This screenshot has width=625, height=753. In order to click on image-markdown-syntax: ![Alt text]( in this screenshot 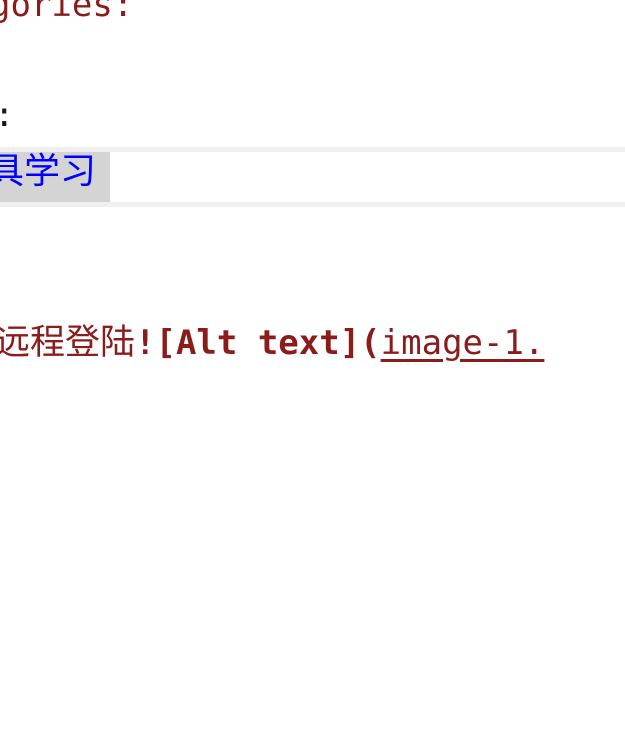, I will do `click(258, 343)`.